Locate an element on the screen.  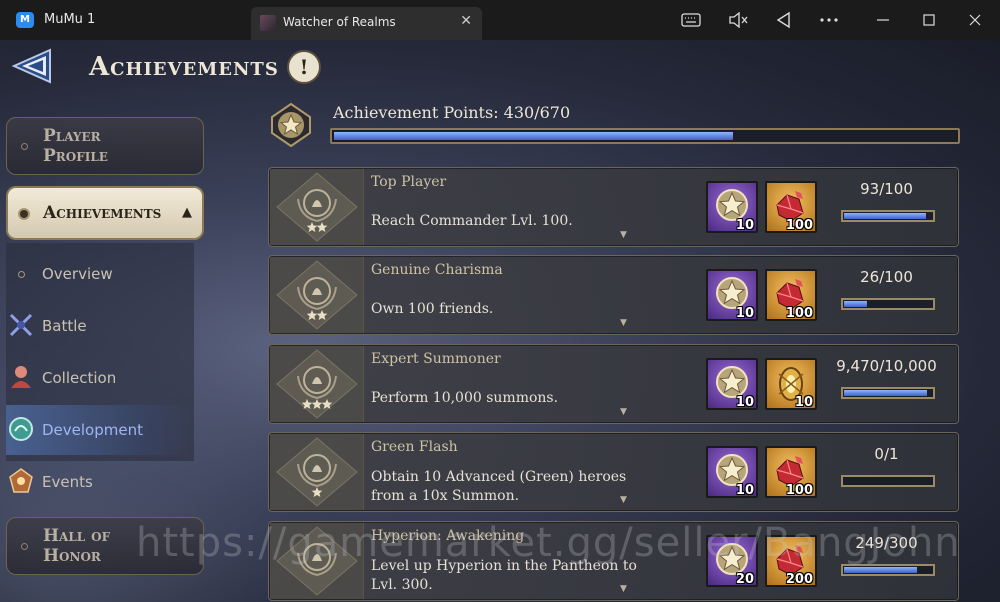
subnav-overview: Overview is located at coordinates (100, 274).